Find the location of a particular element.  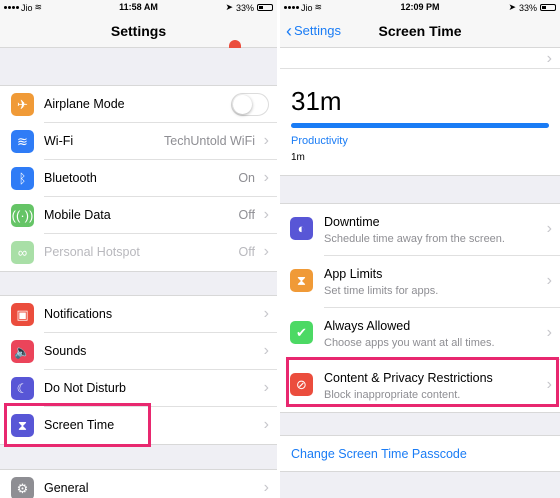

total-usage: 31m is located at coordinates (316, 101).